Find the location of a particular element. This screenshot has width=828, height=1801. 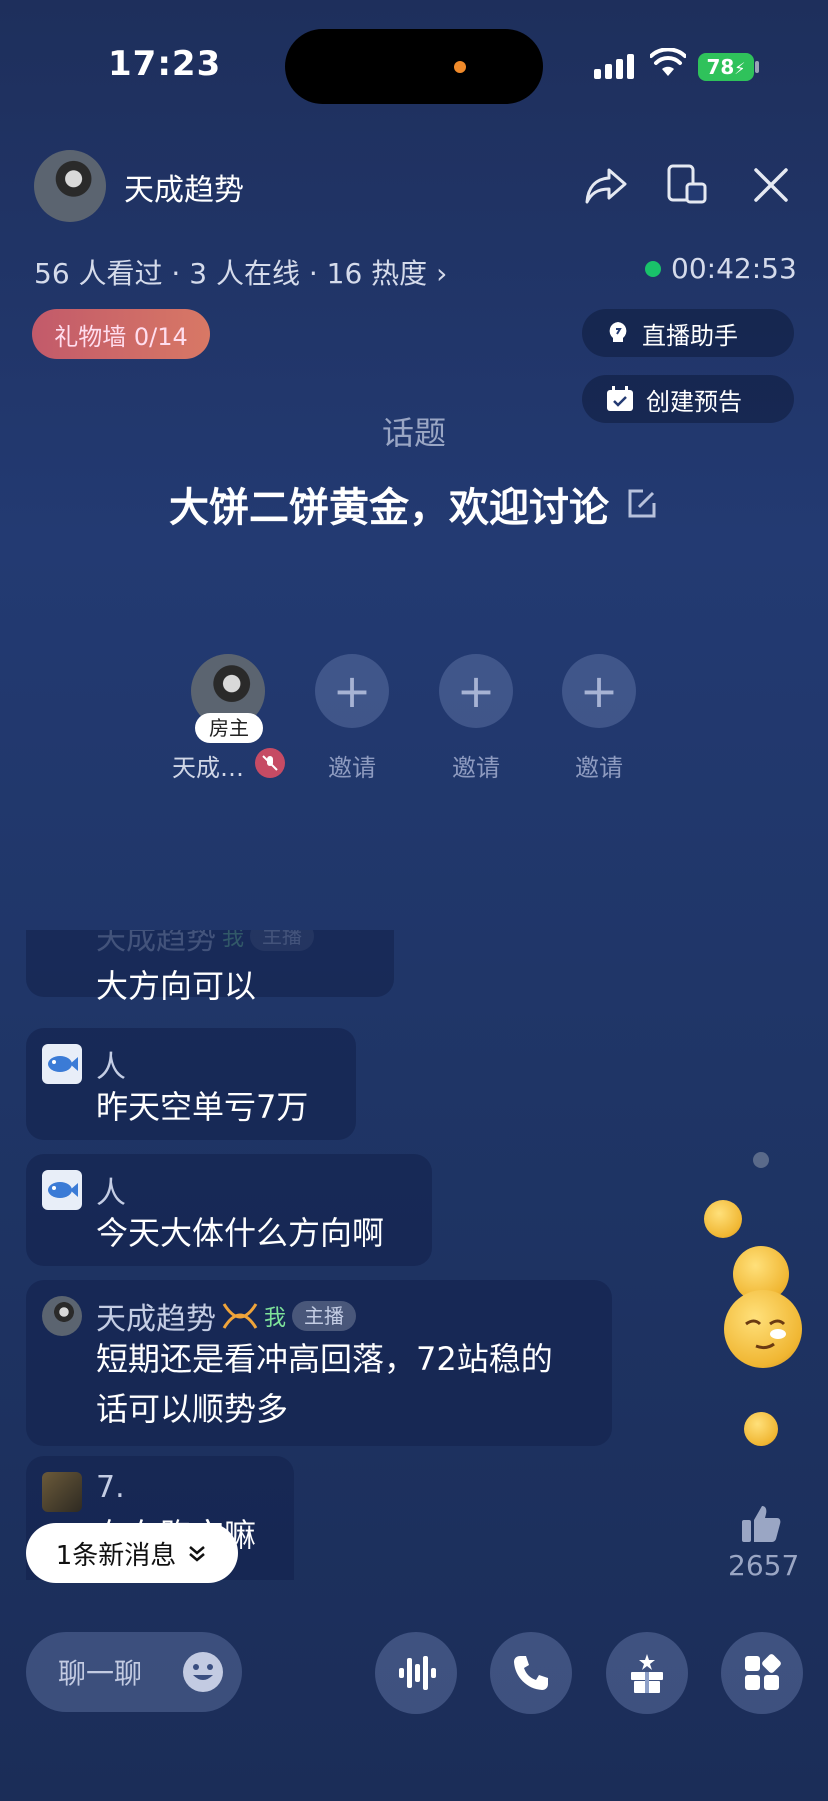

chat-text: 大方向可以 is located at coordinates (176, 986).